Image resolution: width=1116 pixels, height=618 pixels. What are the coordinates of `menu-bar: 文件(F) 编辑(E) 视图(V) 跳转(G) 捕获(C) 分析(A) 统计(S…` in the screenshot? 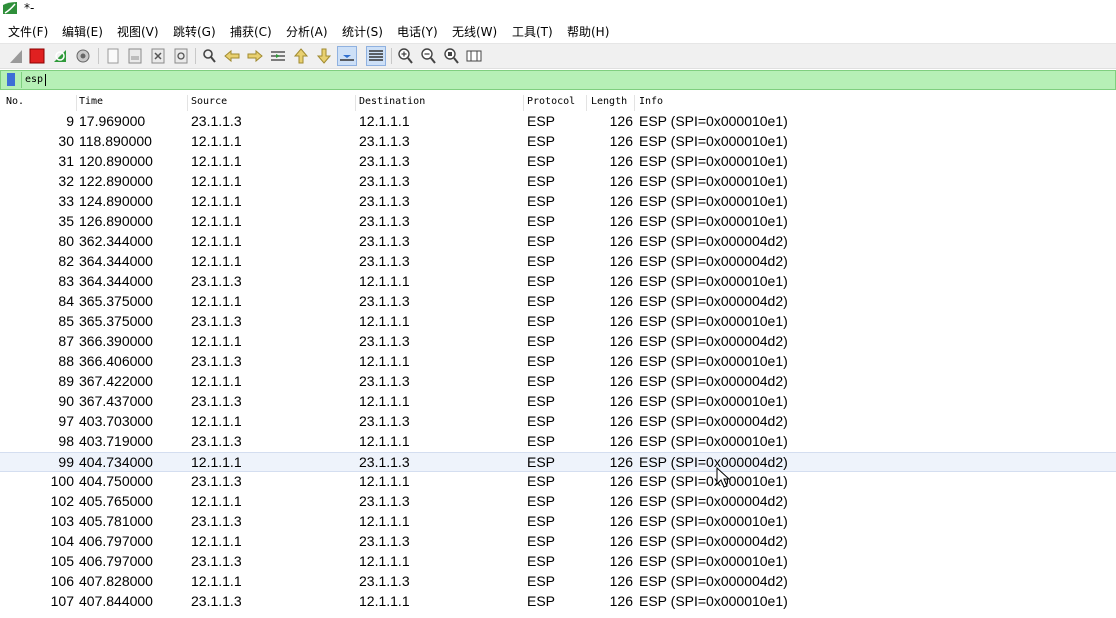 It's located at (558, 31).